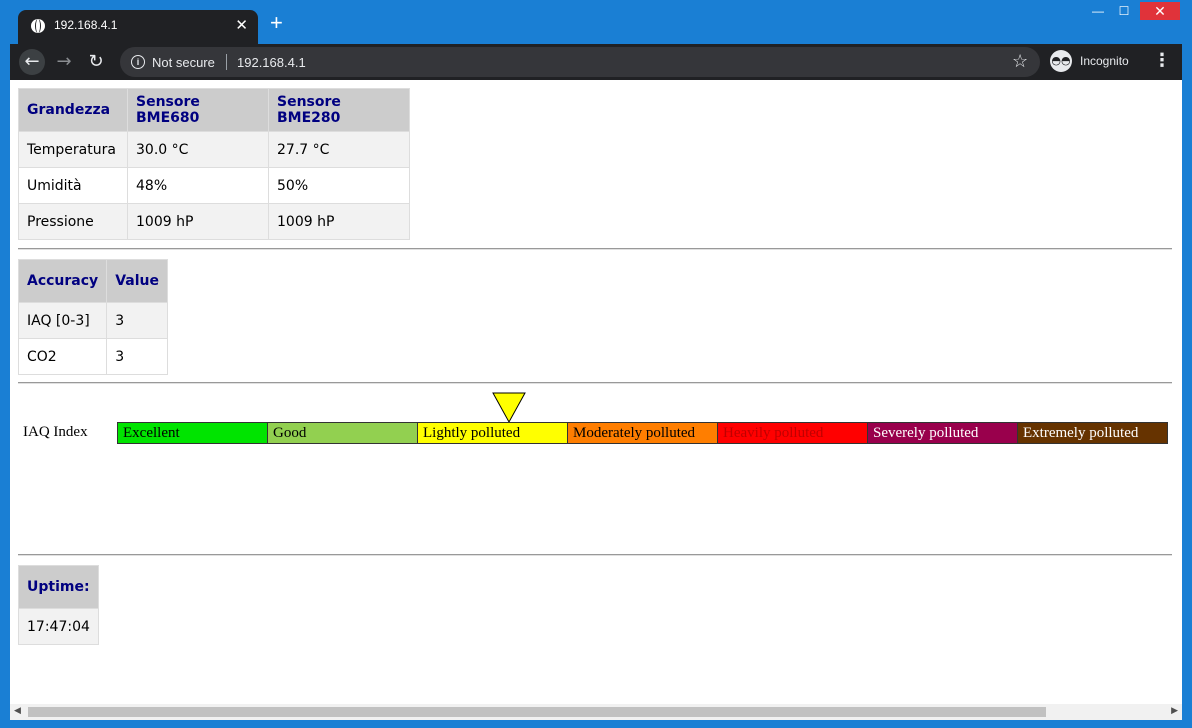  What do you see at coordinates (1104, 61) in the screenshot?
I see `incognito-label: Incognito` at bounding box center [1104, 61].